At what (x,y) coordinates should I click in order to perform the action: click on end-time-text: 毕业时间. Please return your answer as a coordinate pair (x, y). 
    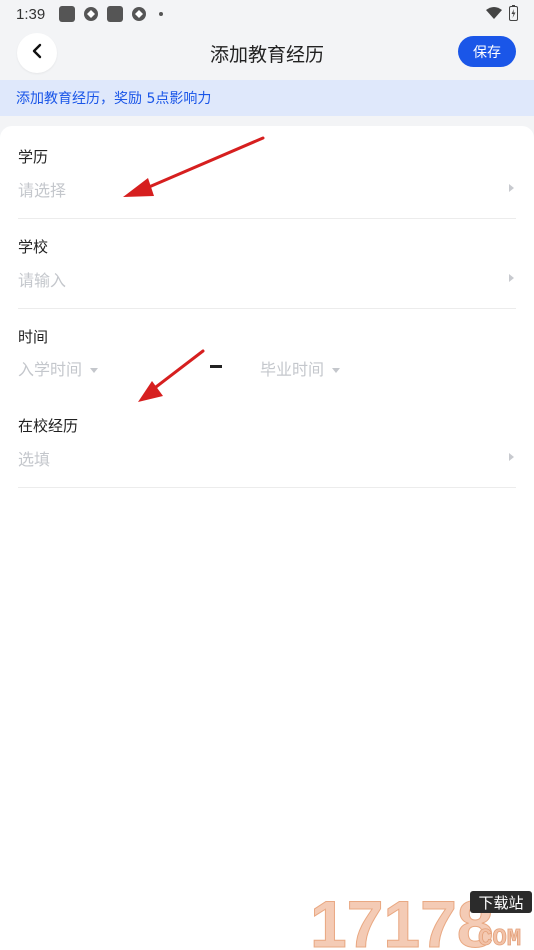
    Looking at the image, I should click on (292, 369).